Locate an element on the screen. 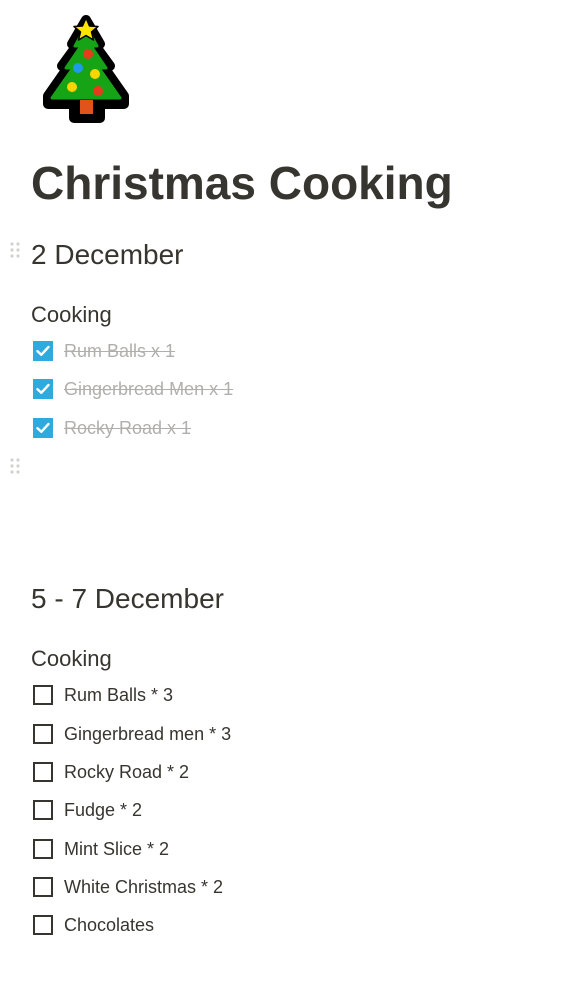 The width and height of the screenshot is (574, 983). todo-item: Gingerbread Men x 1 is located at coordinates (133, 389).